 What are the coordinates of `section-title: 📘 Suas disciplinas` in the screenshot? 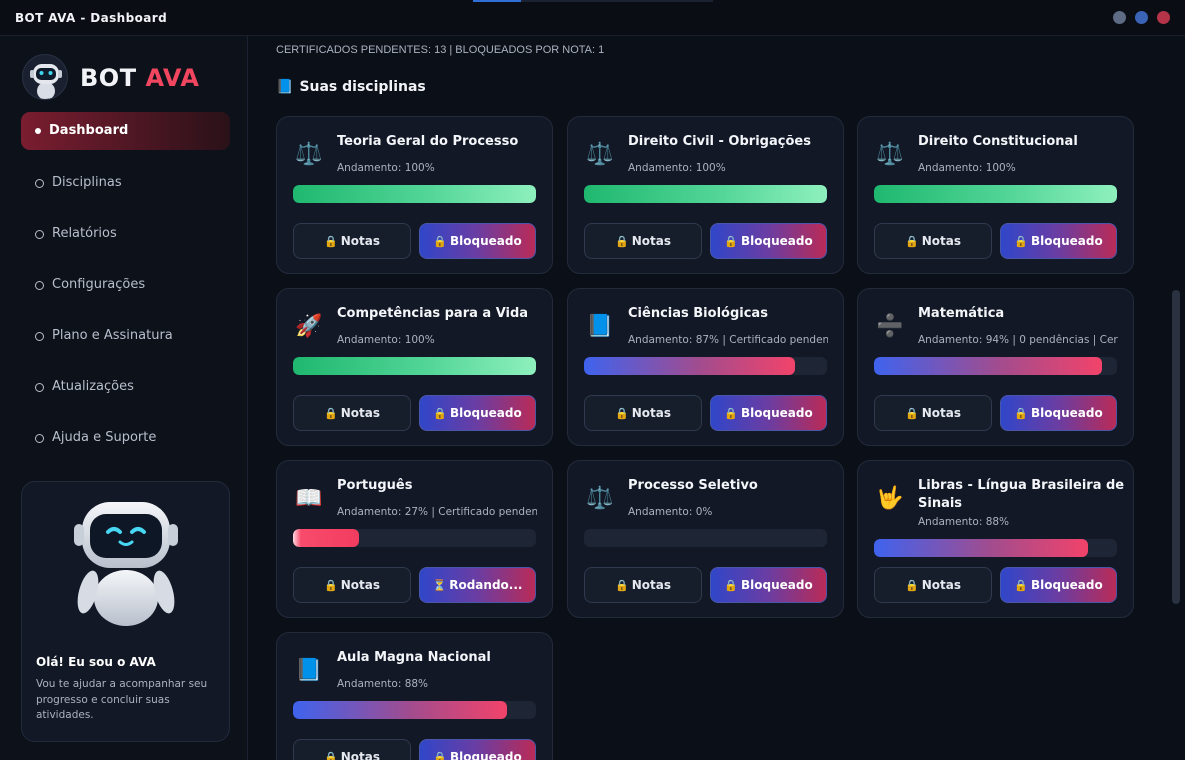 It's located at (351, 87).